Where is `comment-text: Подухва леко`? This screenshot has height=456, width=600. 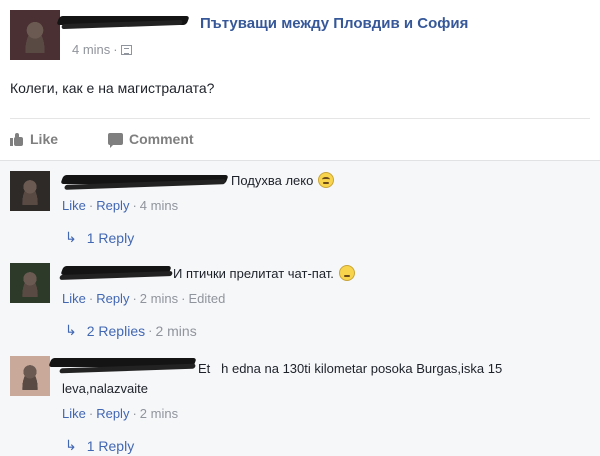 comment-text: Подухва леко is located at coordinates (272, 180).